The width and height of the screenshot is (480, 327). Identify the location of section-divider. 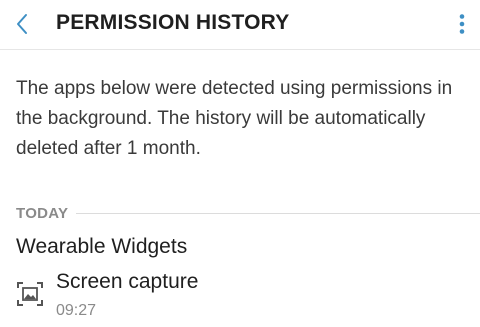
(278, 213).